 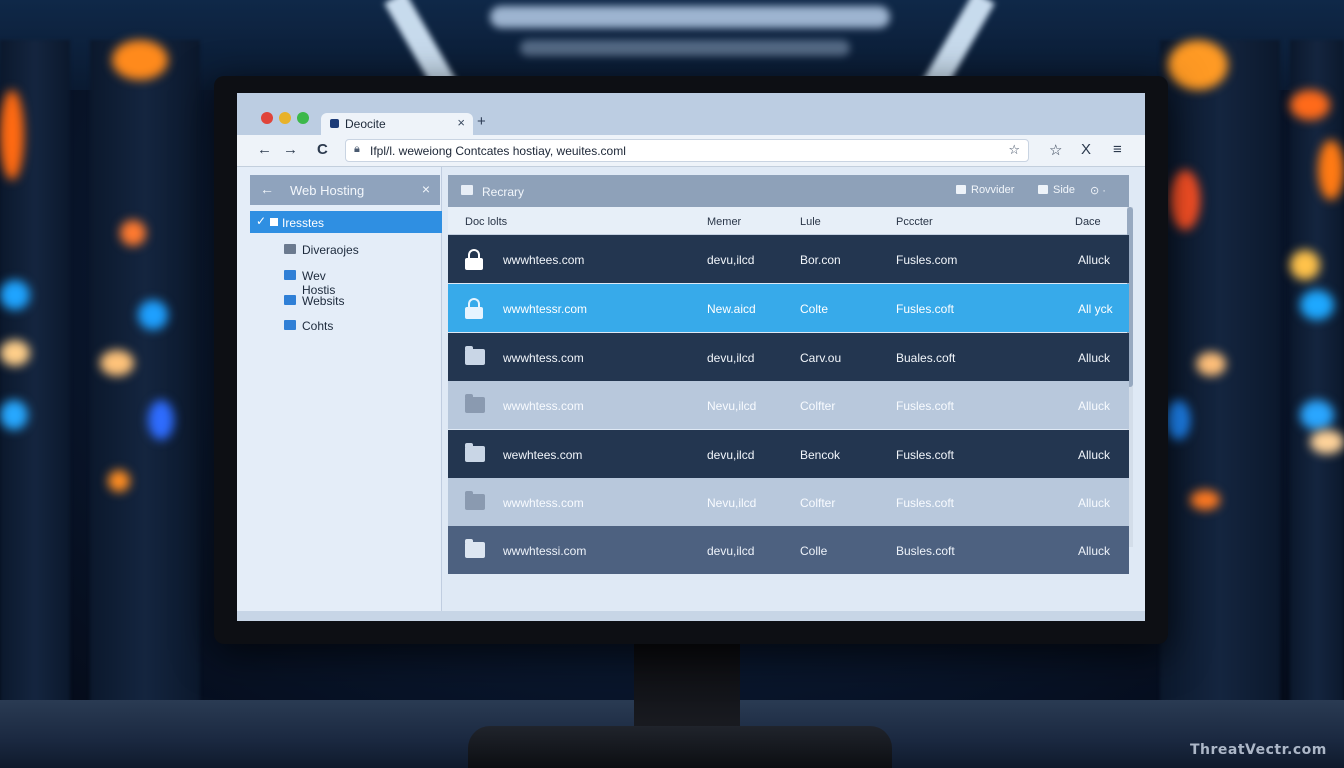 What do you see at coordinates (544, 260) in the screenshot?
I see `table-cell-domain: wwwhtees.com` at bounding box center [544, 260].